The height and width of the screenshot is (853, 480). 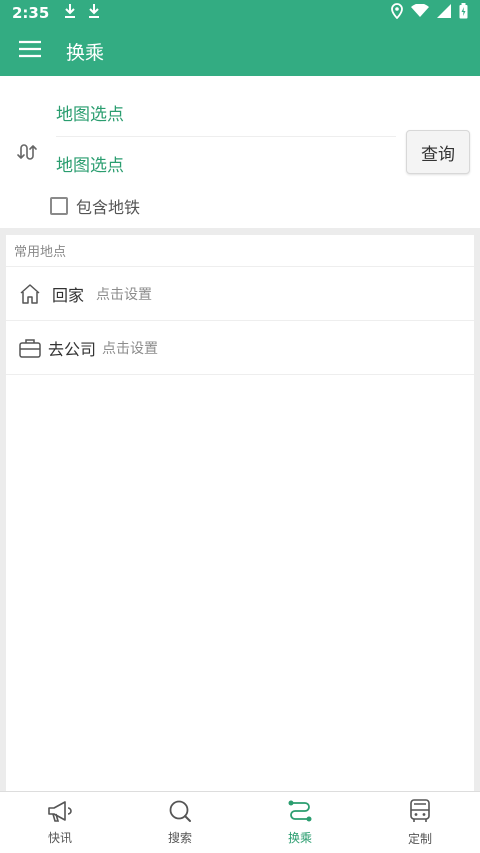 I want to click on hamburger-icon, so click(x=30, y=51).